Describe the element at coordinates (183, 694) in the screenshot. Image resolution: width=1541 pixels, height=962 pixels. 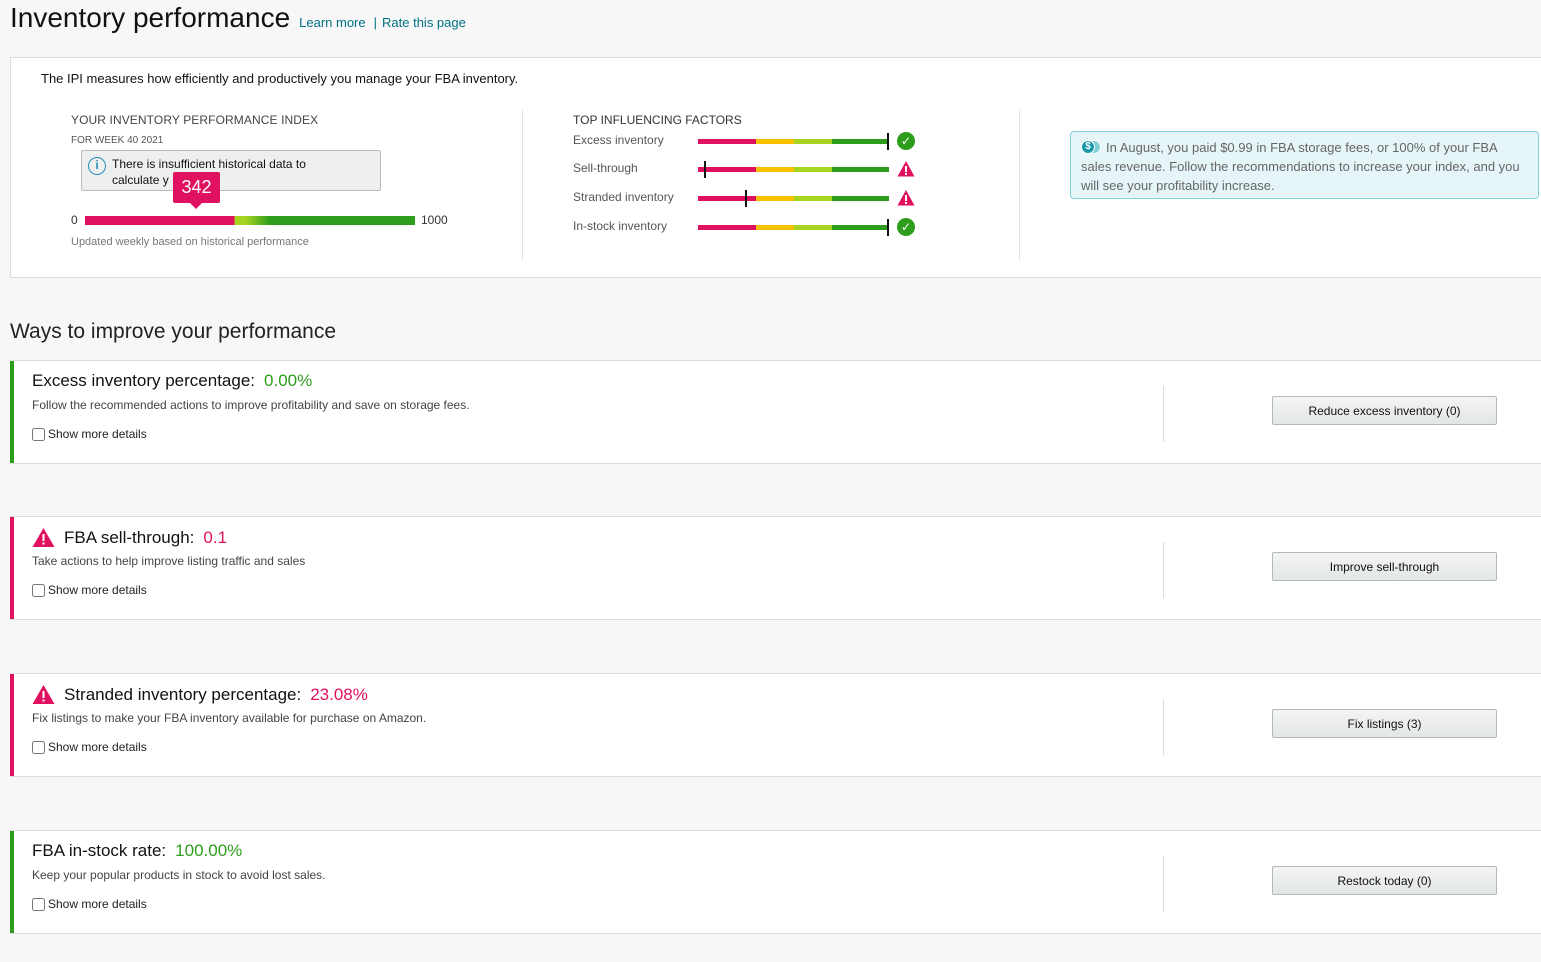
I see `metric-title: Stranded inventory percentage:` at that location.